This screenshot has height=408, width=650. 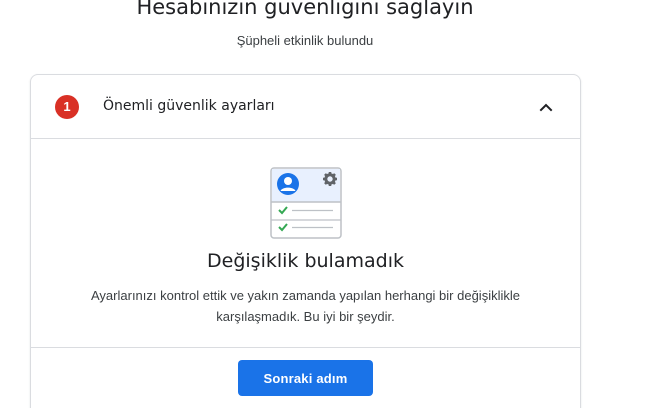 I want to click on section-label: Önemli güvenlik ayarları, so click(x=189, y=106).